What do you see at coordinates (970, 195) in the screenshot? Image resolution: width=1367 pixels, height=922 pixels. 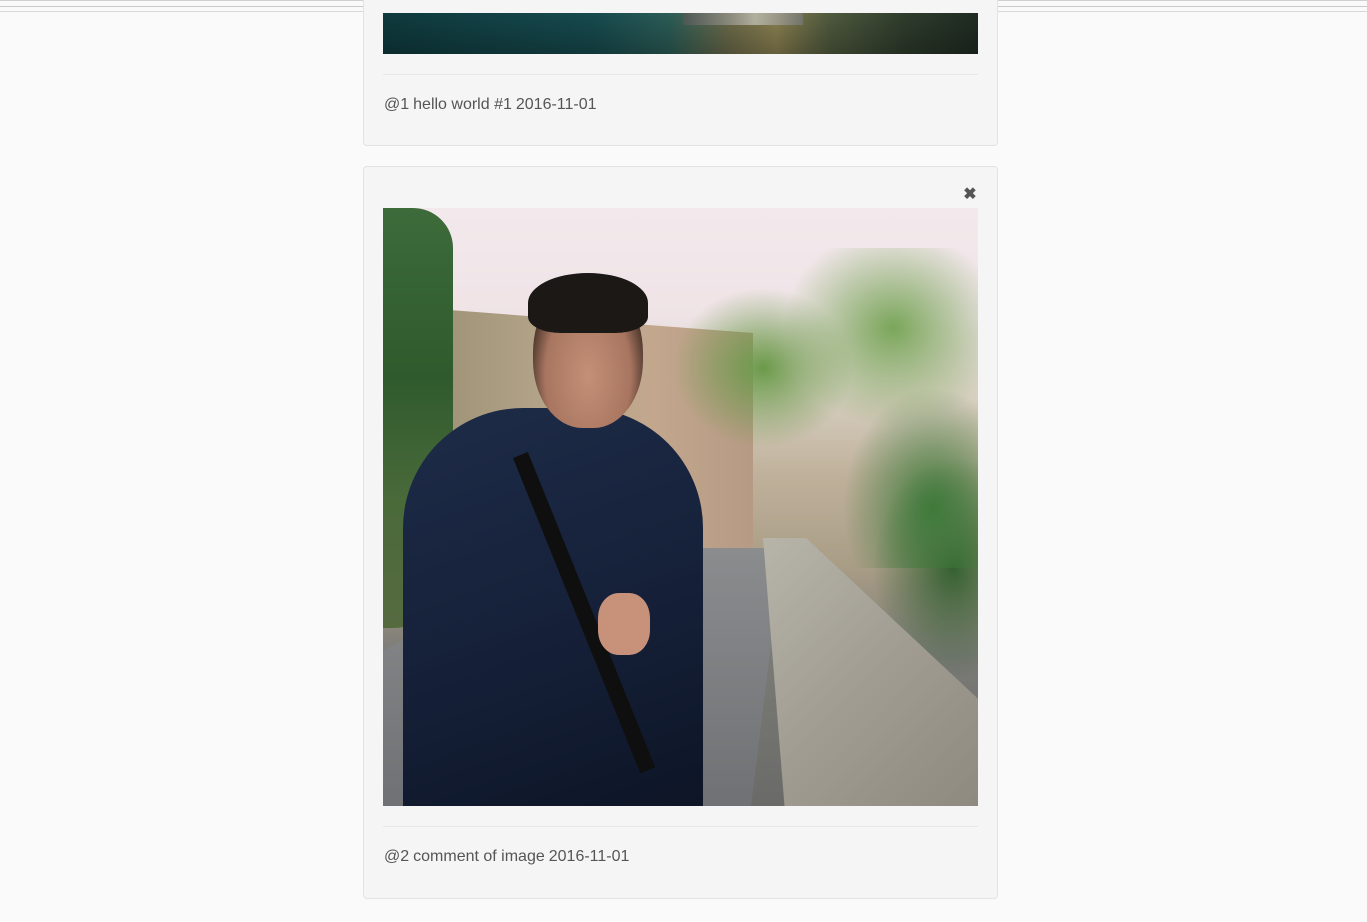 I see `close-icon: ✖` at bounding box center [970, 195].